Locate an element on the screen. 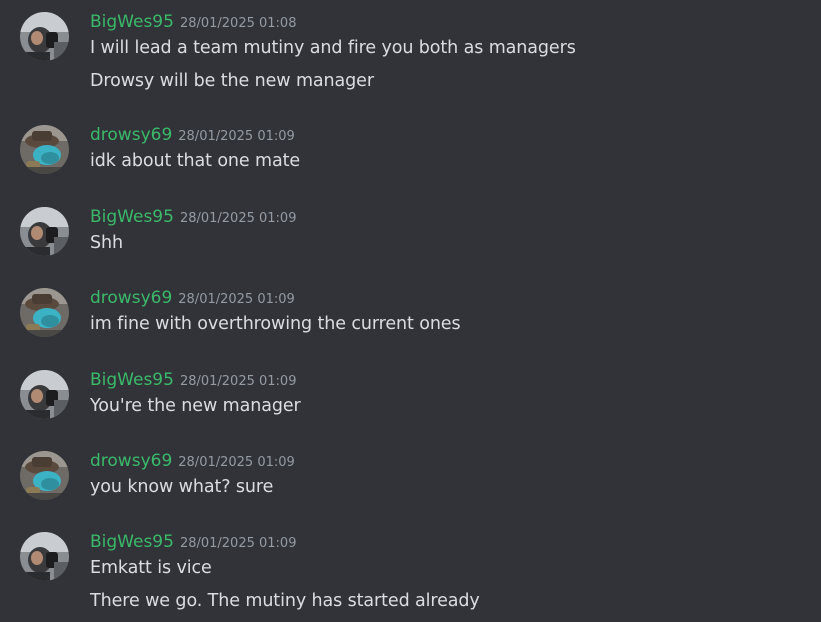 This screenshot has width=821, height=622. timestamp: 28/01/2025 01:08 is located at coordinates (238, 23).